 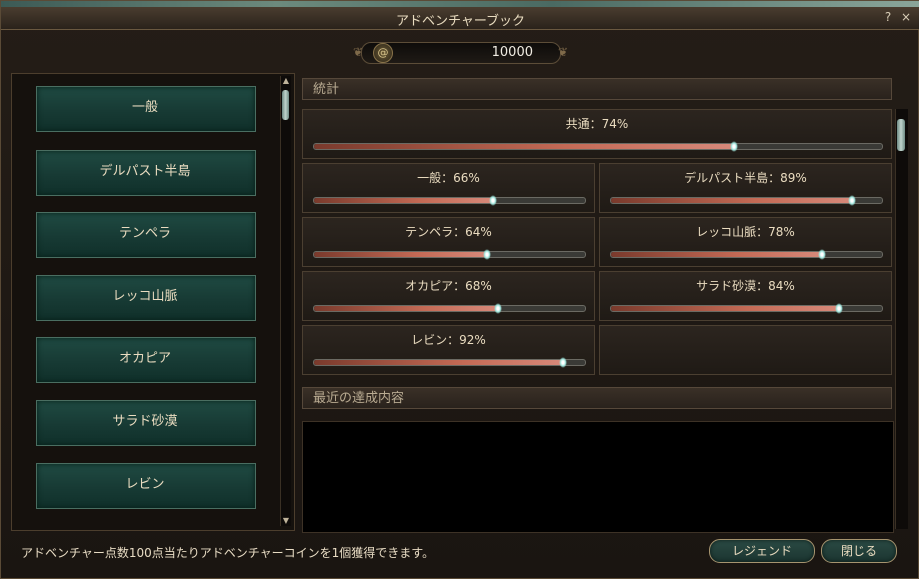 I want to click on stat-empty-slot, so click(x=745, y=350).